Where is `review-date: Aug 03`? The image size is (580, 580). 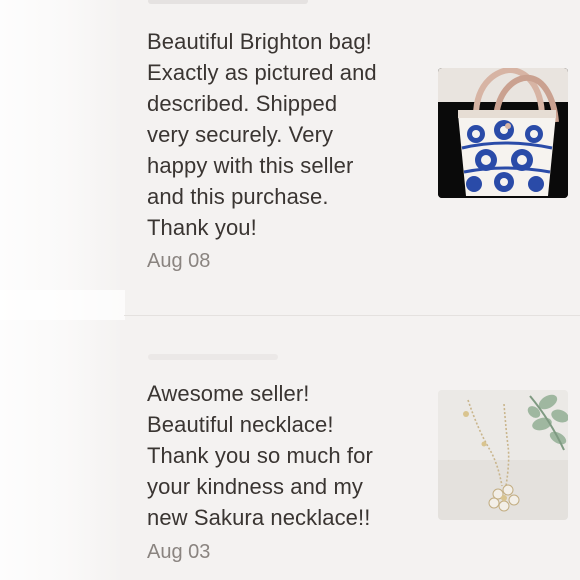
review-date: Aug 03 is located at coordinates (179, 552).